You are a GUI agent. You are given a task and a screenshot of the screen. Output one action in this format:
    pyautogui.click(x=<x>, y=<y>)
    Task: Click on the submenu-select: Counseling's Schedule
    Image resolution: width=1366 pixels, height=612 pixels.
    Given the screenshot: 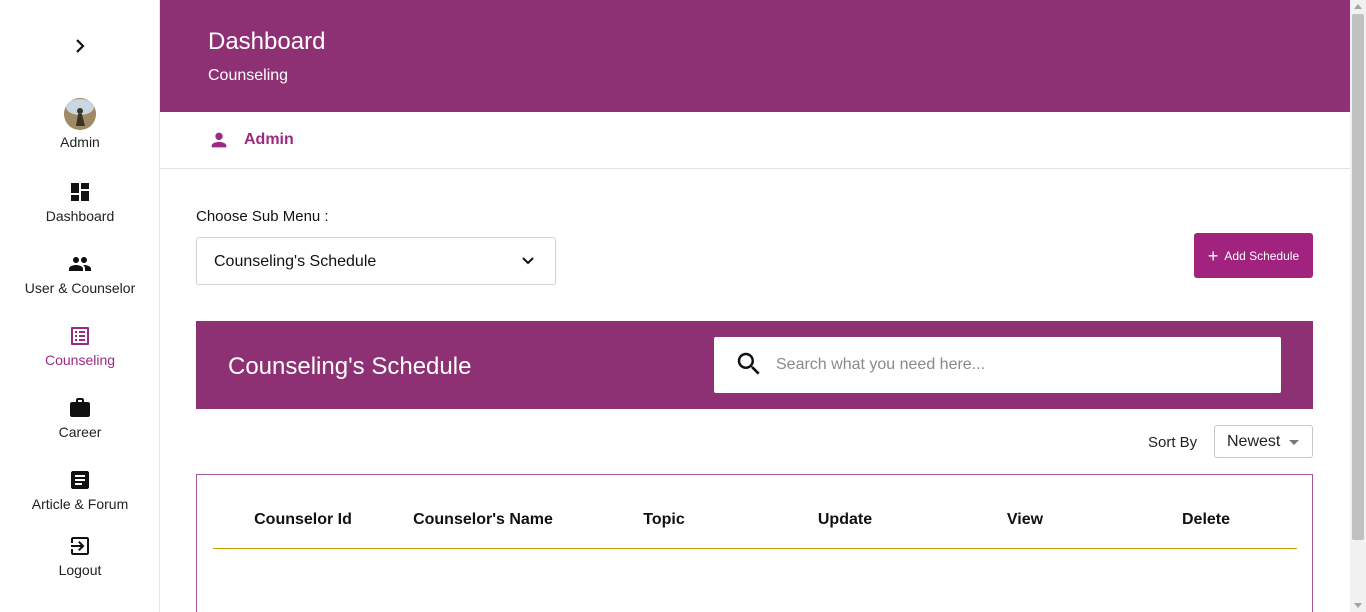 What is the action you would take?
    pyautogui.click(x=376, y=261)
    